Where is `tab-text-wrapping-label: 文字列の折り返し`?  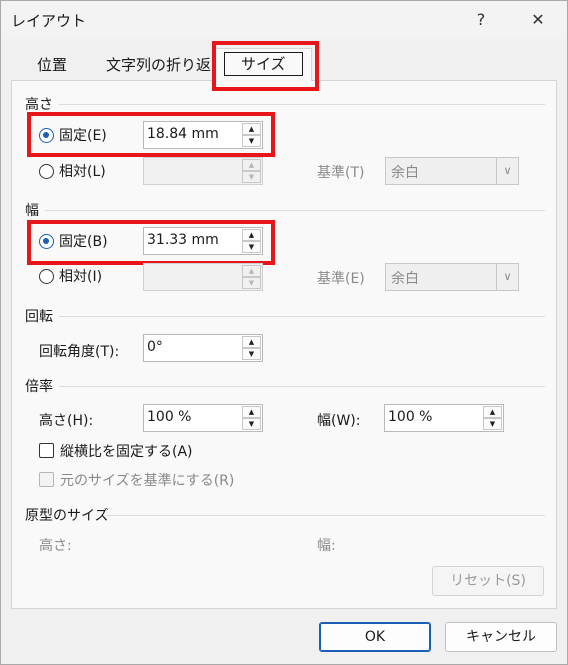
tab-text-wrapping-label: 文字列の折り返し is located at coordinates (166, 65).